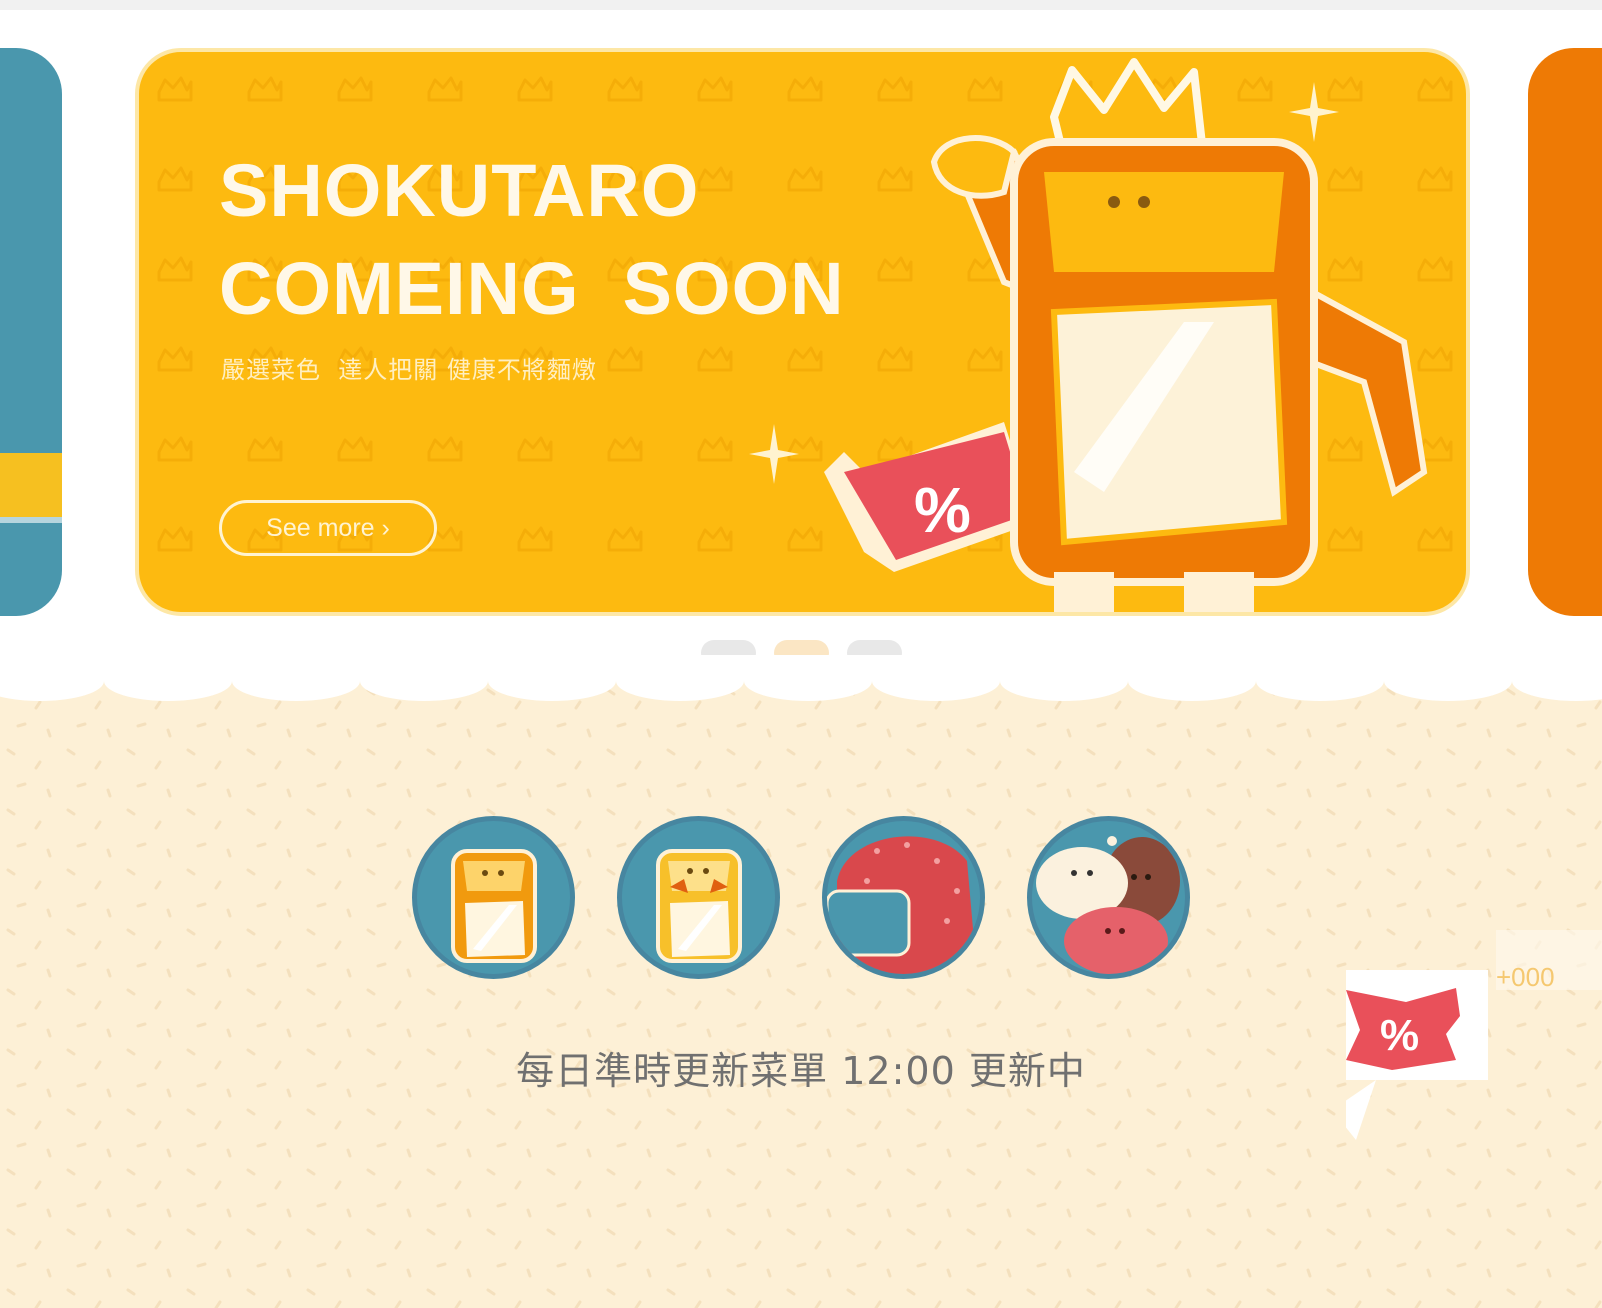 This screenshot has height=1308, width=1602. What do you see at coordinates (801, 5) in the screenshot?
I see `top-bar` at bounding box center [801, 5].